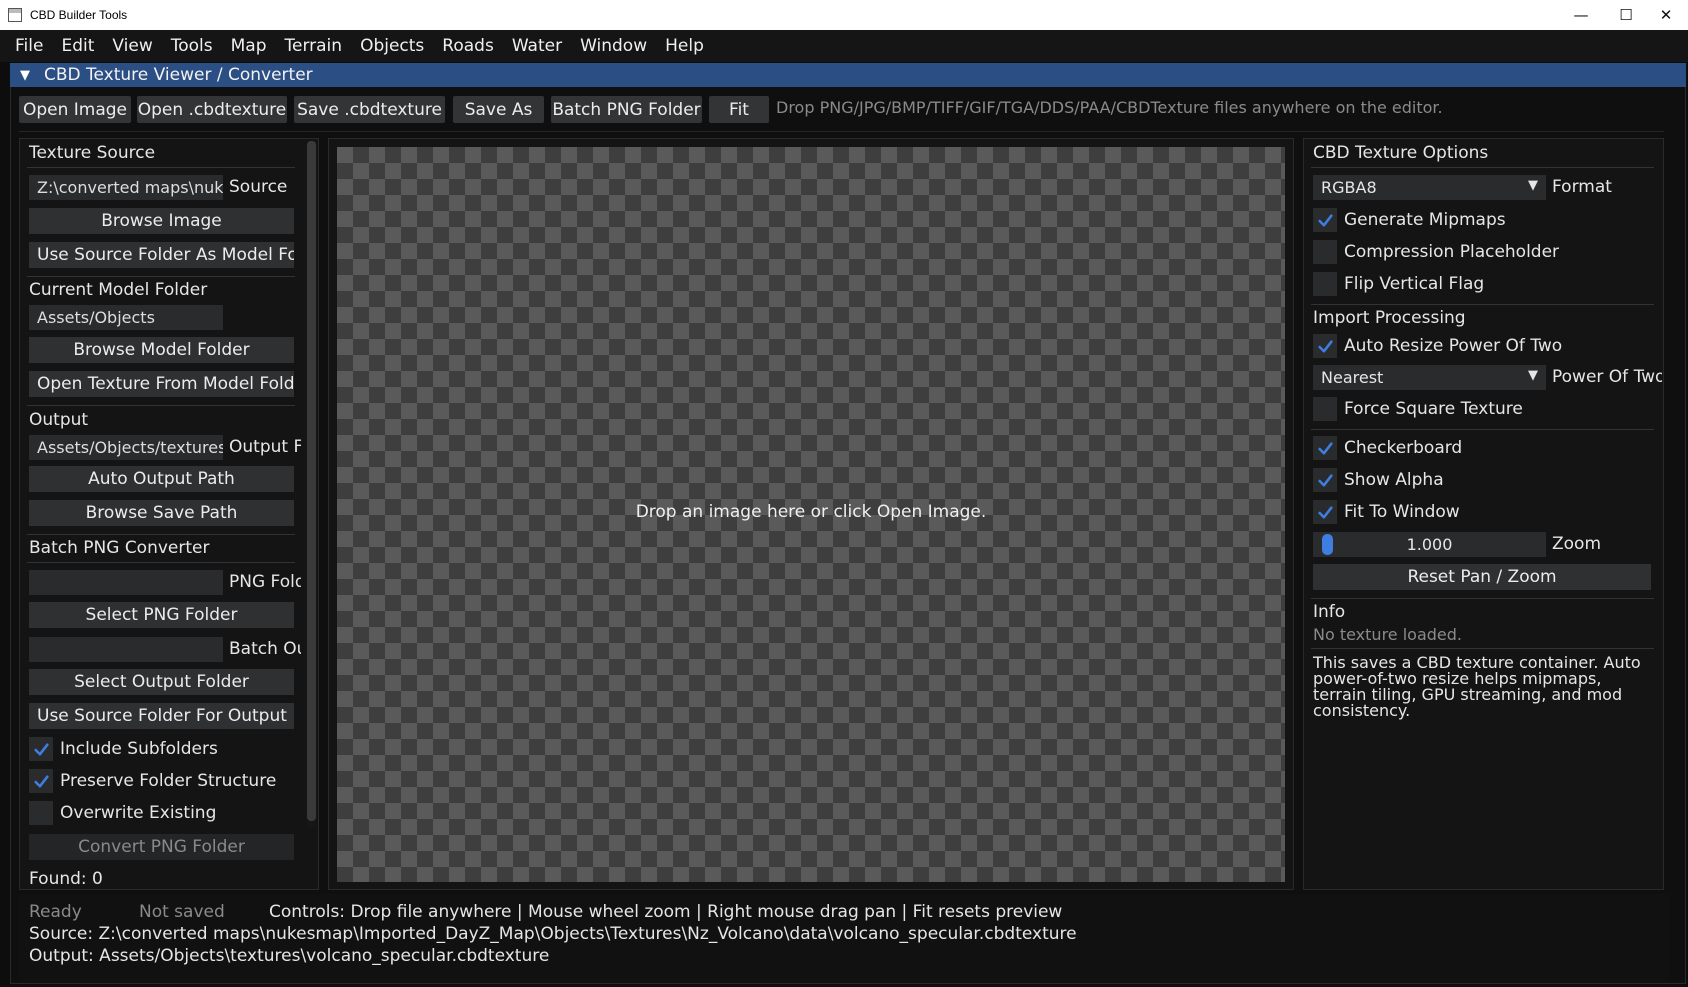 The height and width of the screenshot is (987, 1688). I want to click on zoom-slider: 1.000, so click(1429, 544).